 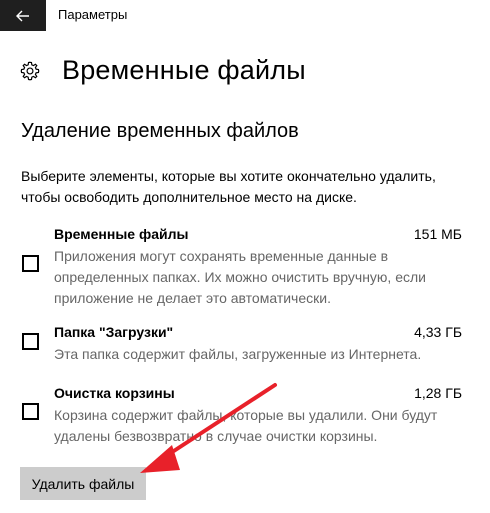 I want to click on item-name: Временные файлы, so click(x=121, y=234).